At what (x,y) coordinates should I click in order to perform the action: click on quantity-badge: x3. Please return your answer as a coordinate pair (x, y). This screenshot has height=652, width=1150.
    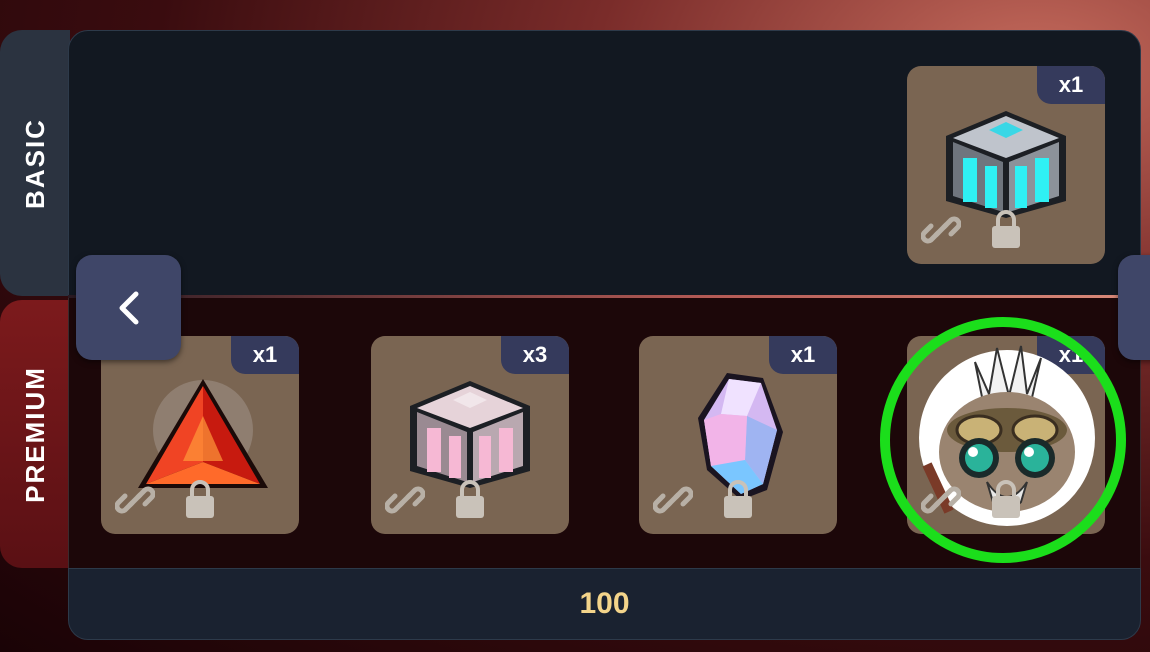
    Looking at the image, I should click on (535, 355).